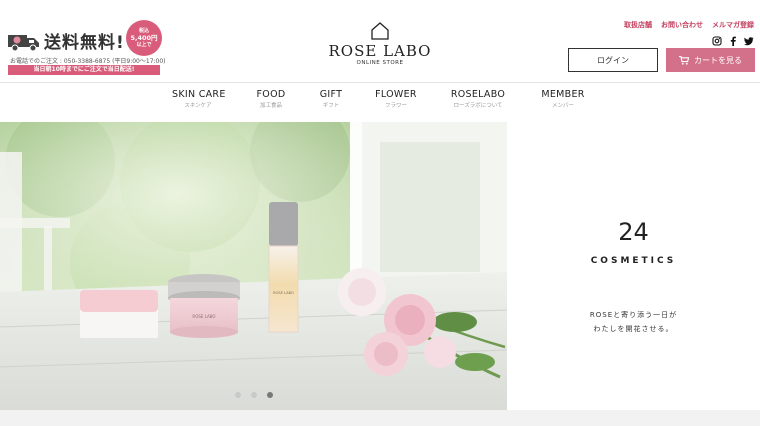 This screenshot has height=426, width=760. I want to click on logo-subtitle: ONLINE STORE, so click(380, 63).